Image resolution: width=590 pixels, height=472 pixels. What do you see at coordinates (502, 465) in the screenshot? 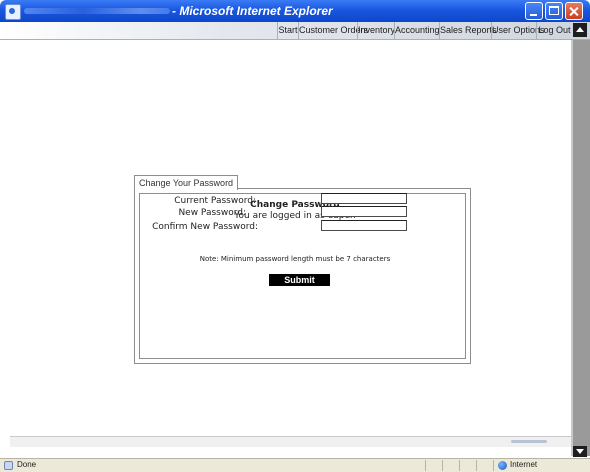
I see `internet-globe-icon` at bounding box center [502, 465].